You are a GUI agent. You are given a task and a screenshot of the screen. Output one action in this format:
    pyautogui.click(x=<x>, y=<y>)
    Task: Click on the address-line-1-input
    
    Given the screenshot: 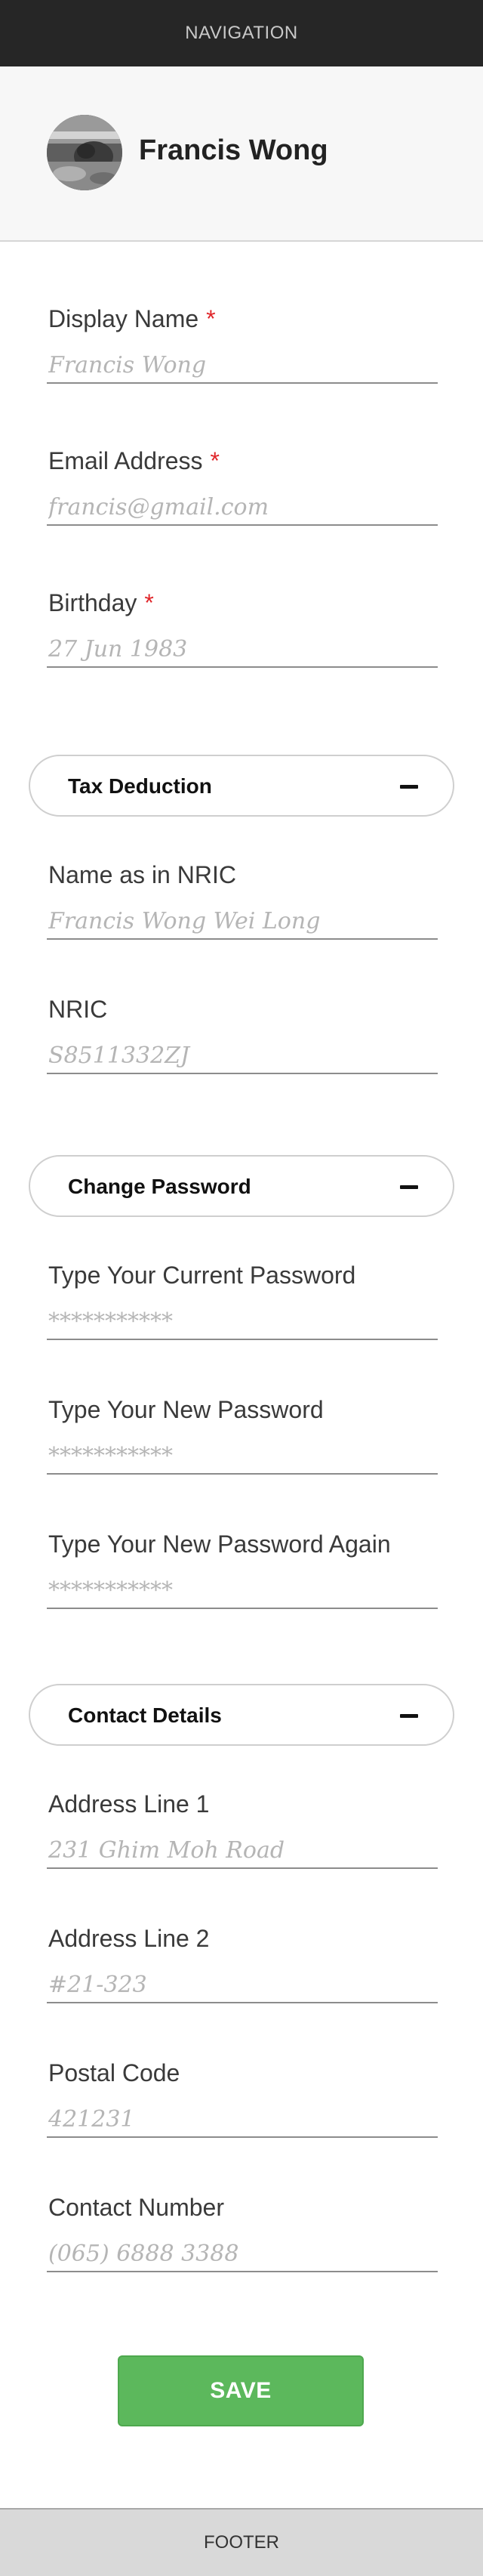 What is the action you would take?
    pyautogui.click(x=242, y=1851)
    